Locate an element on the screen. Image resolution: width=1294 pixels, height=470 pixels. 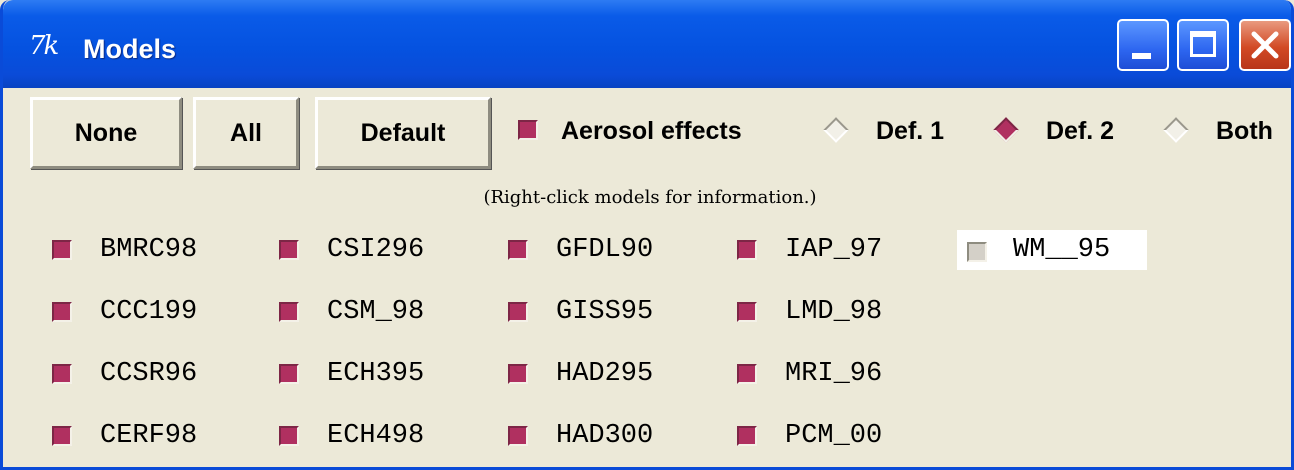
model-name: GFDL90 is located at coordinates (604, 250).